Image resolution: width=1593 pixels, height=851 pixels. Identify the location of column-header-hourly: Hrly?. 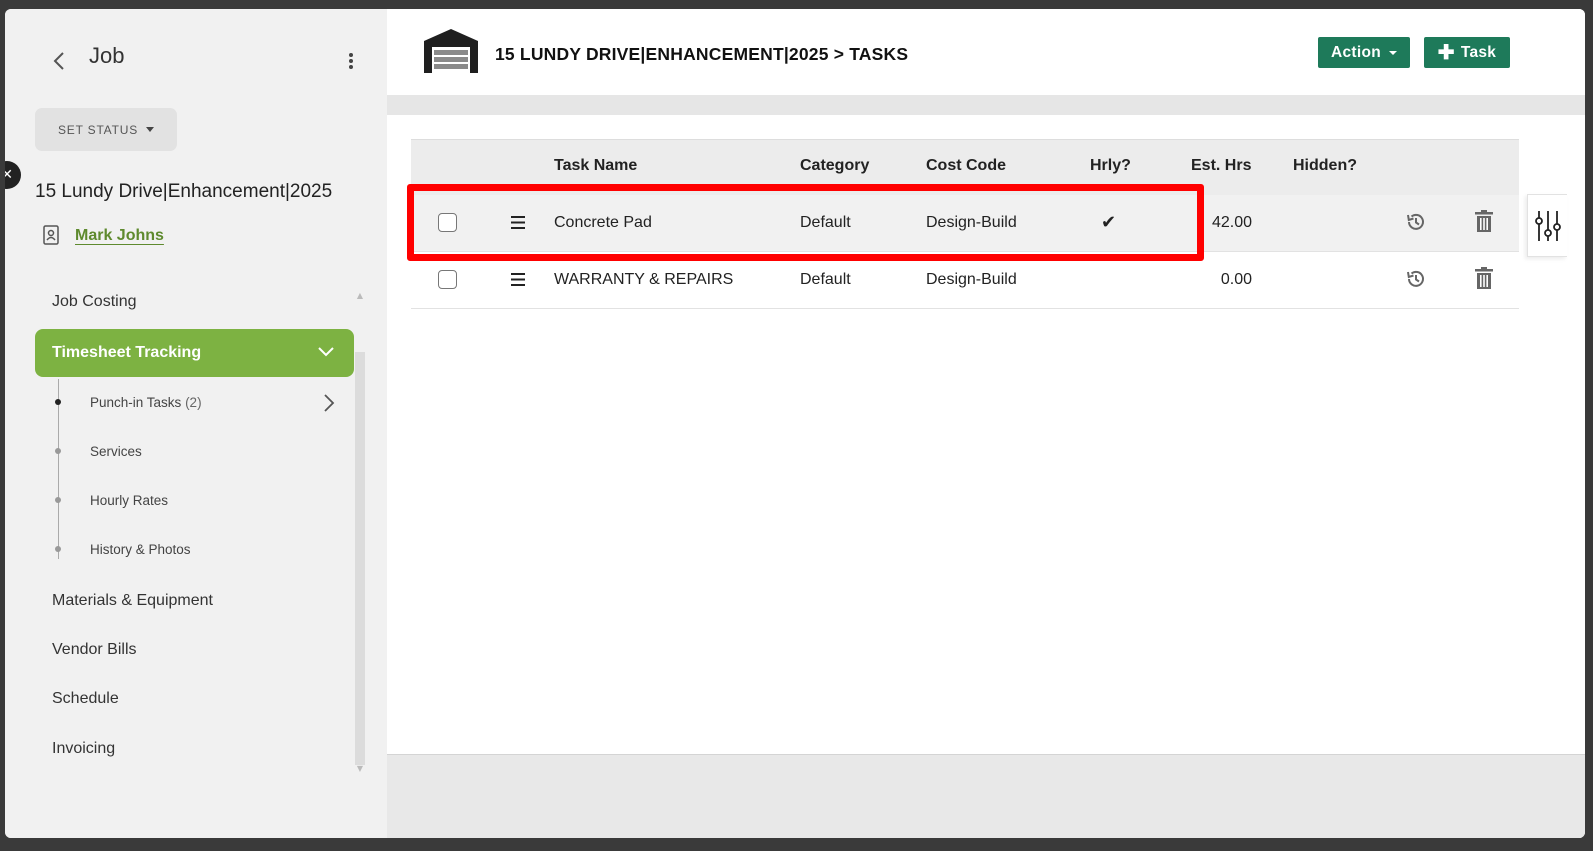
(1110, 166).